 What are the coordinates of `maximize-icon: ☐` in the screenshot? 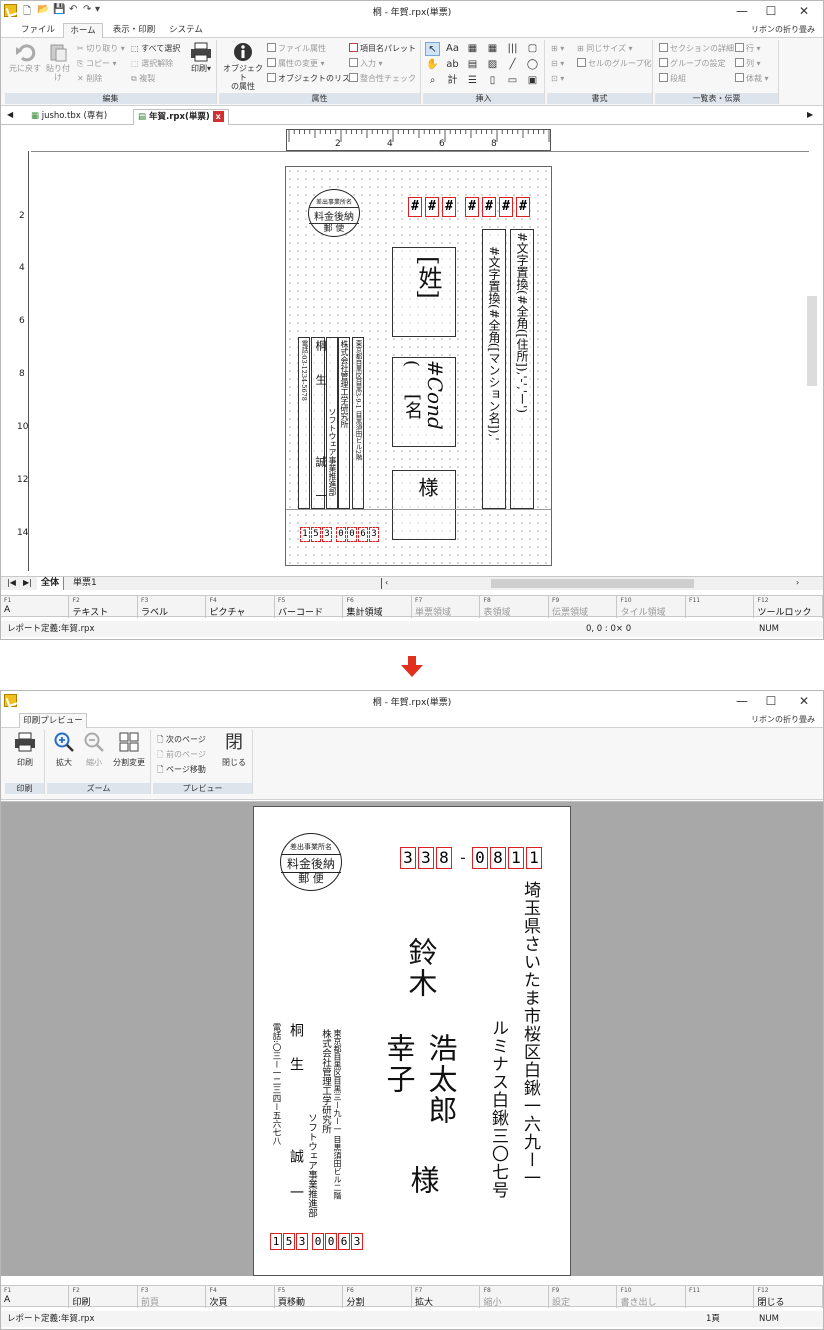 It's located at (771, 11).